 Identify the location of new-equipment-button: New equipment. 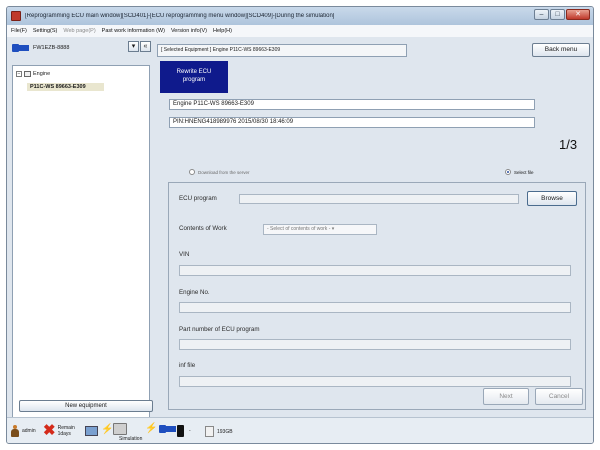
(86, 406).